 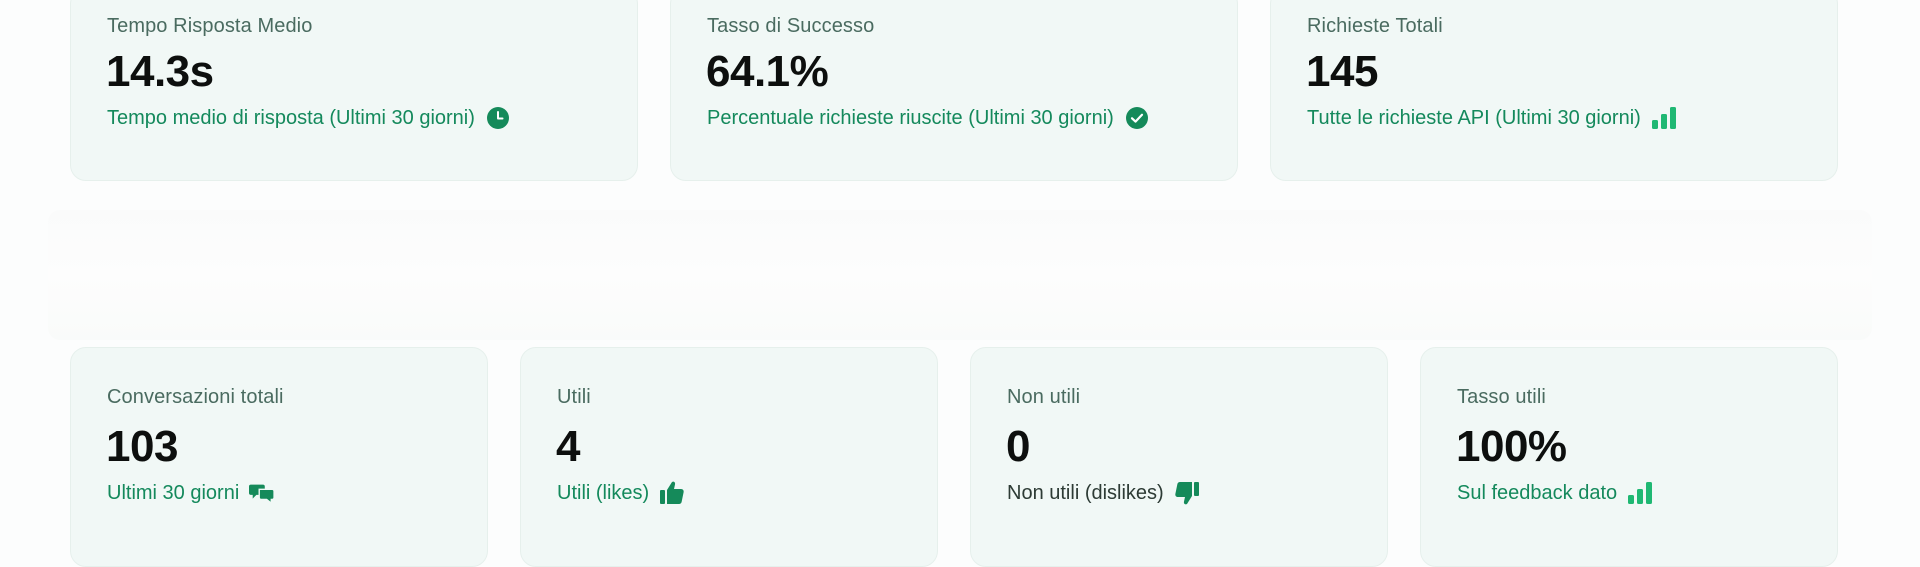 What do you see at coordinates (1179, 457) in the screenshot?
I see `stat-card-dislikes: Non utili 0 Non utili (dislikes)` at bounding box center [1179, 457].